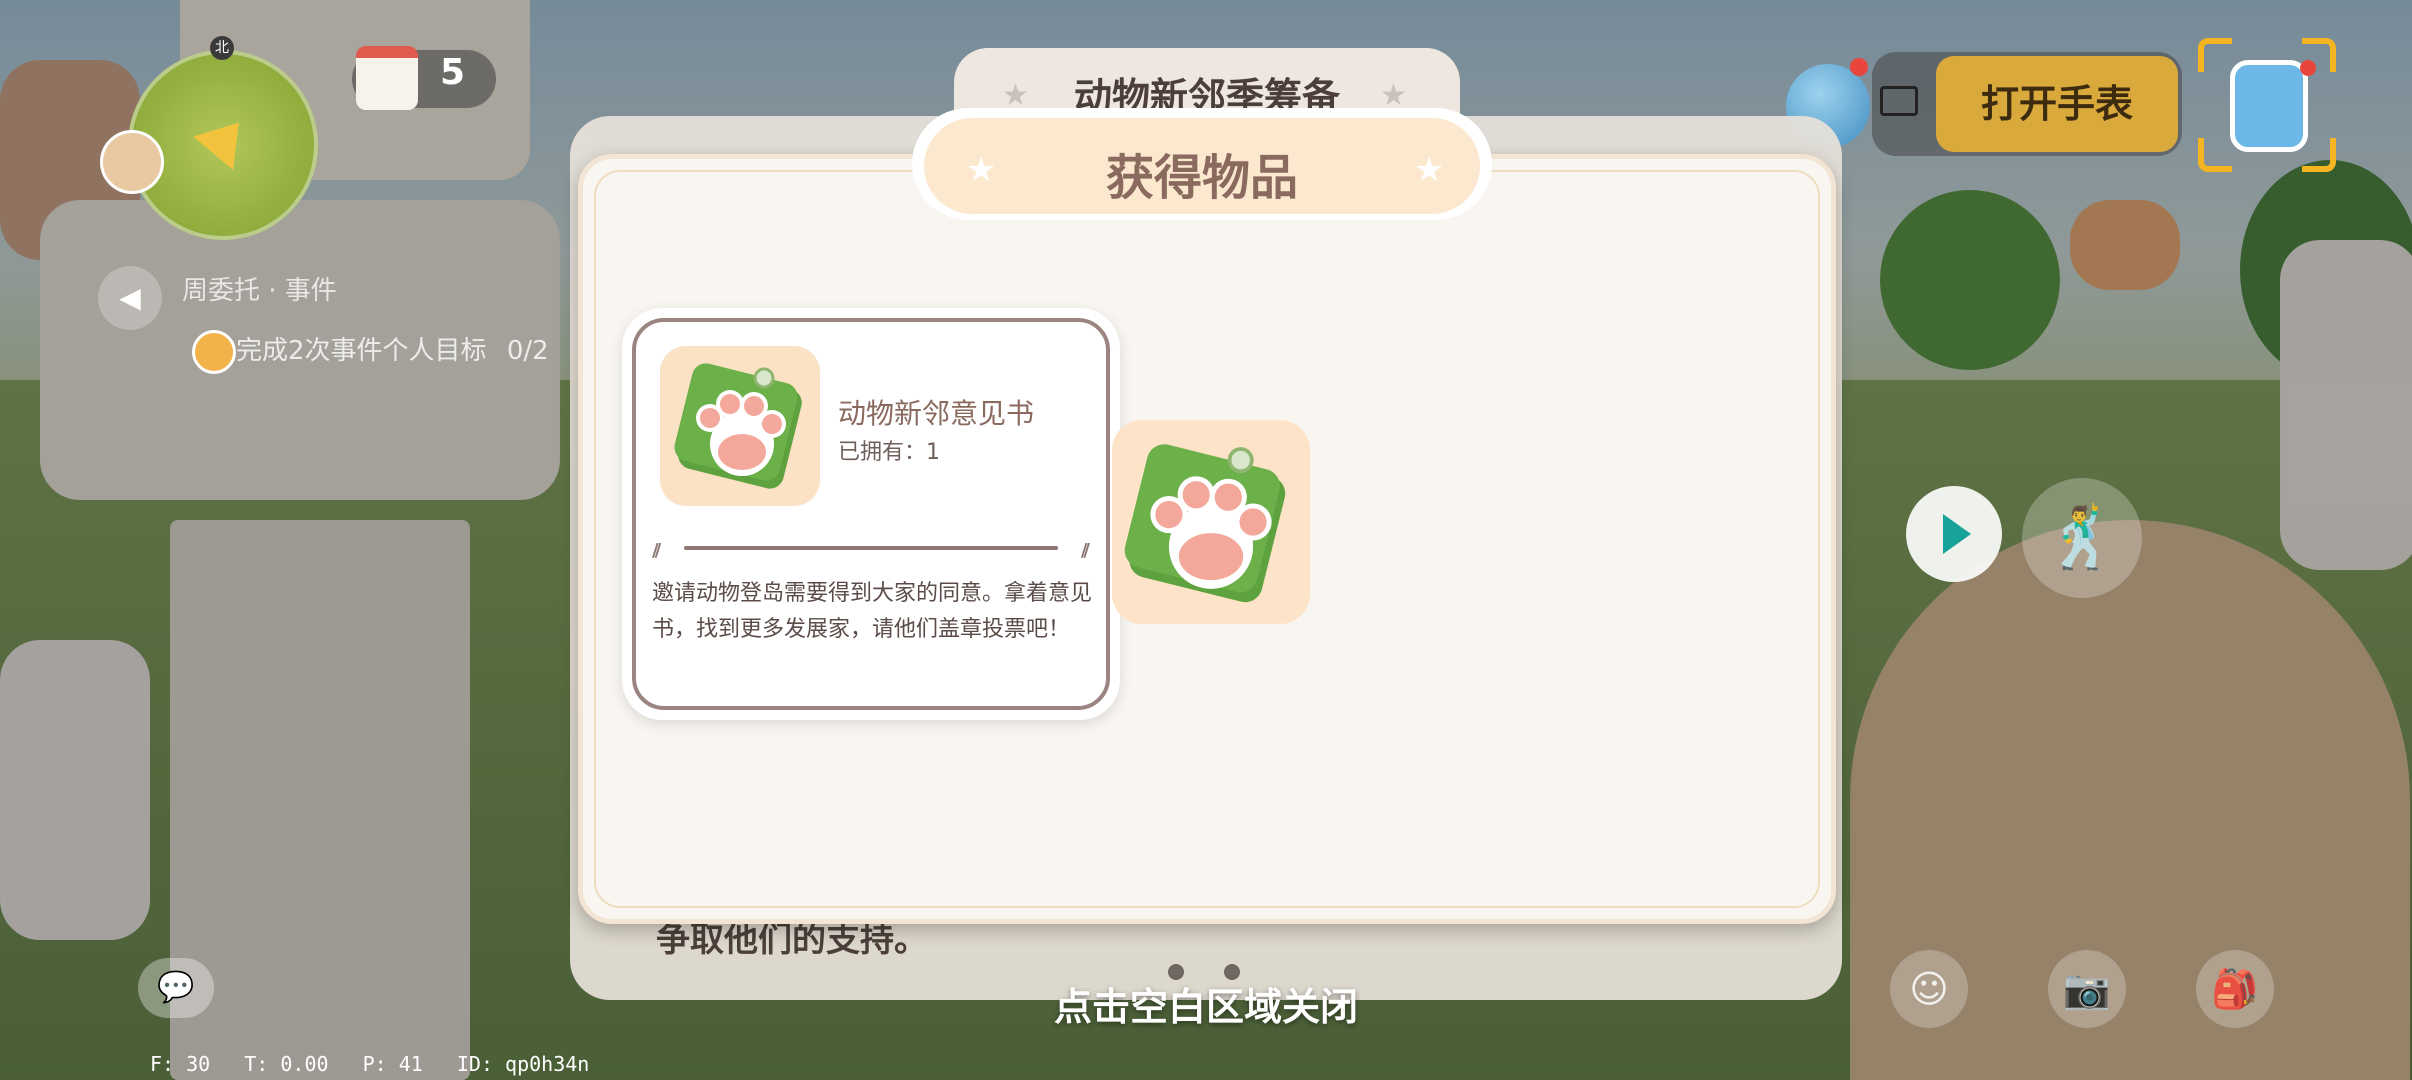 The image size is (2412, 1080). I want to click on debug-stats: F: 30 T: 0.00 P: 41 ID: qp0h34n, so click(380, 1064).